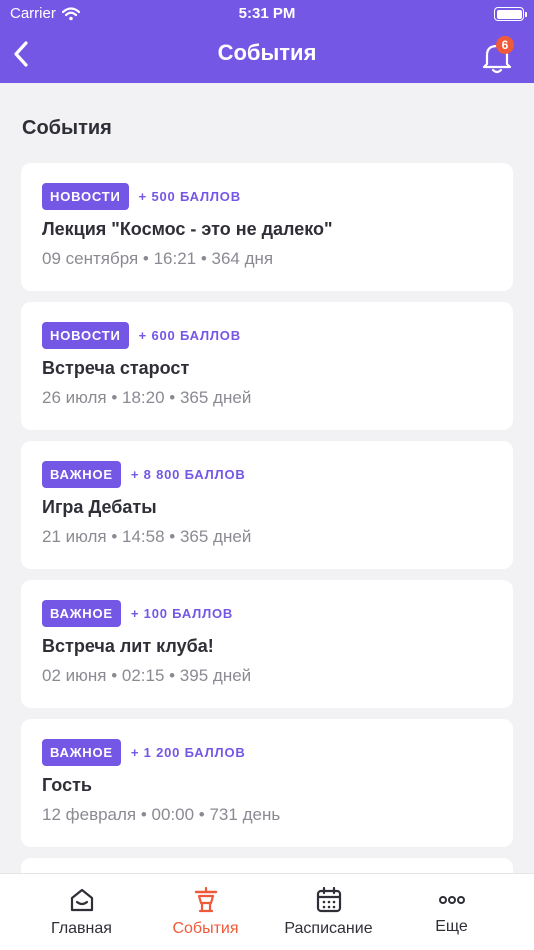 This screenshot has width=534, height=950. Describe the element at coordinates (189, 335) in the screenshot. I see `event-points: + 600 БАЛЛОВ` at that location.